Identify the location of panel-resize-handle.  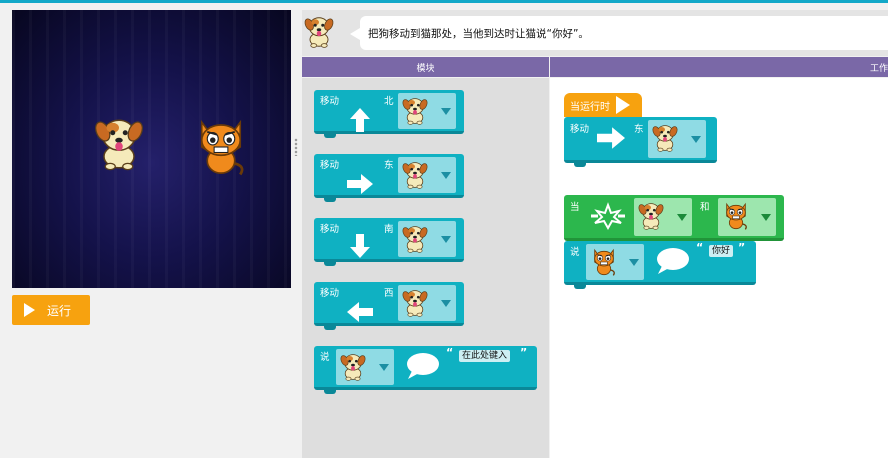
(296, 147).